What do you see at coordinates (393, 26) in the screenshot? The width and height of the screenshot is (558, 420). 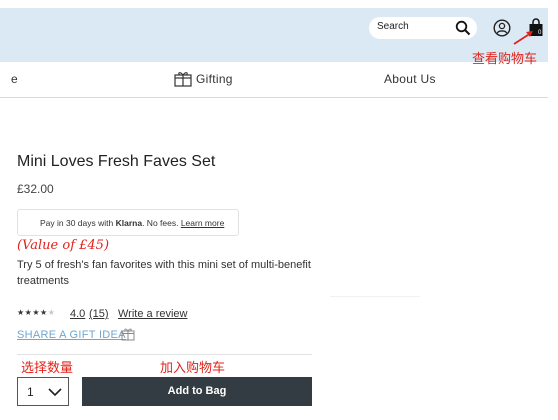 I see `search-input: Search` at bounding box center [393, 26].